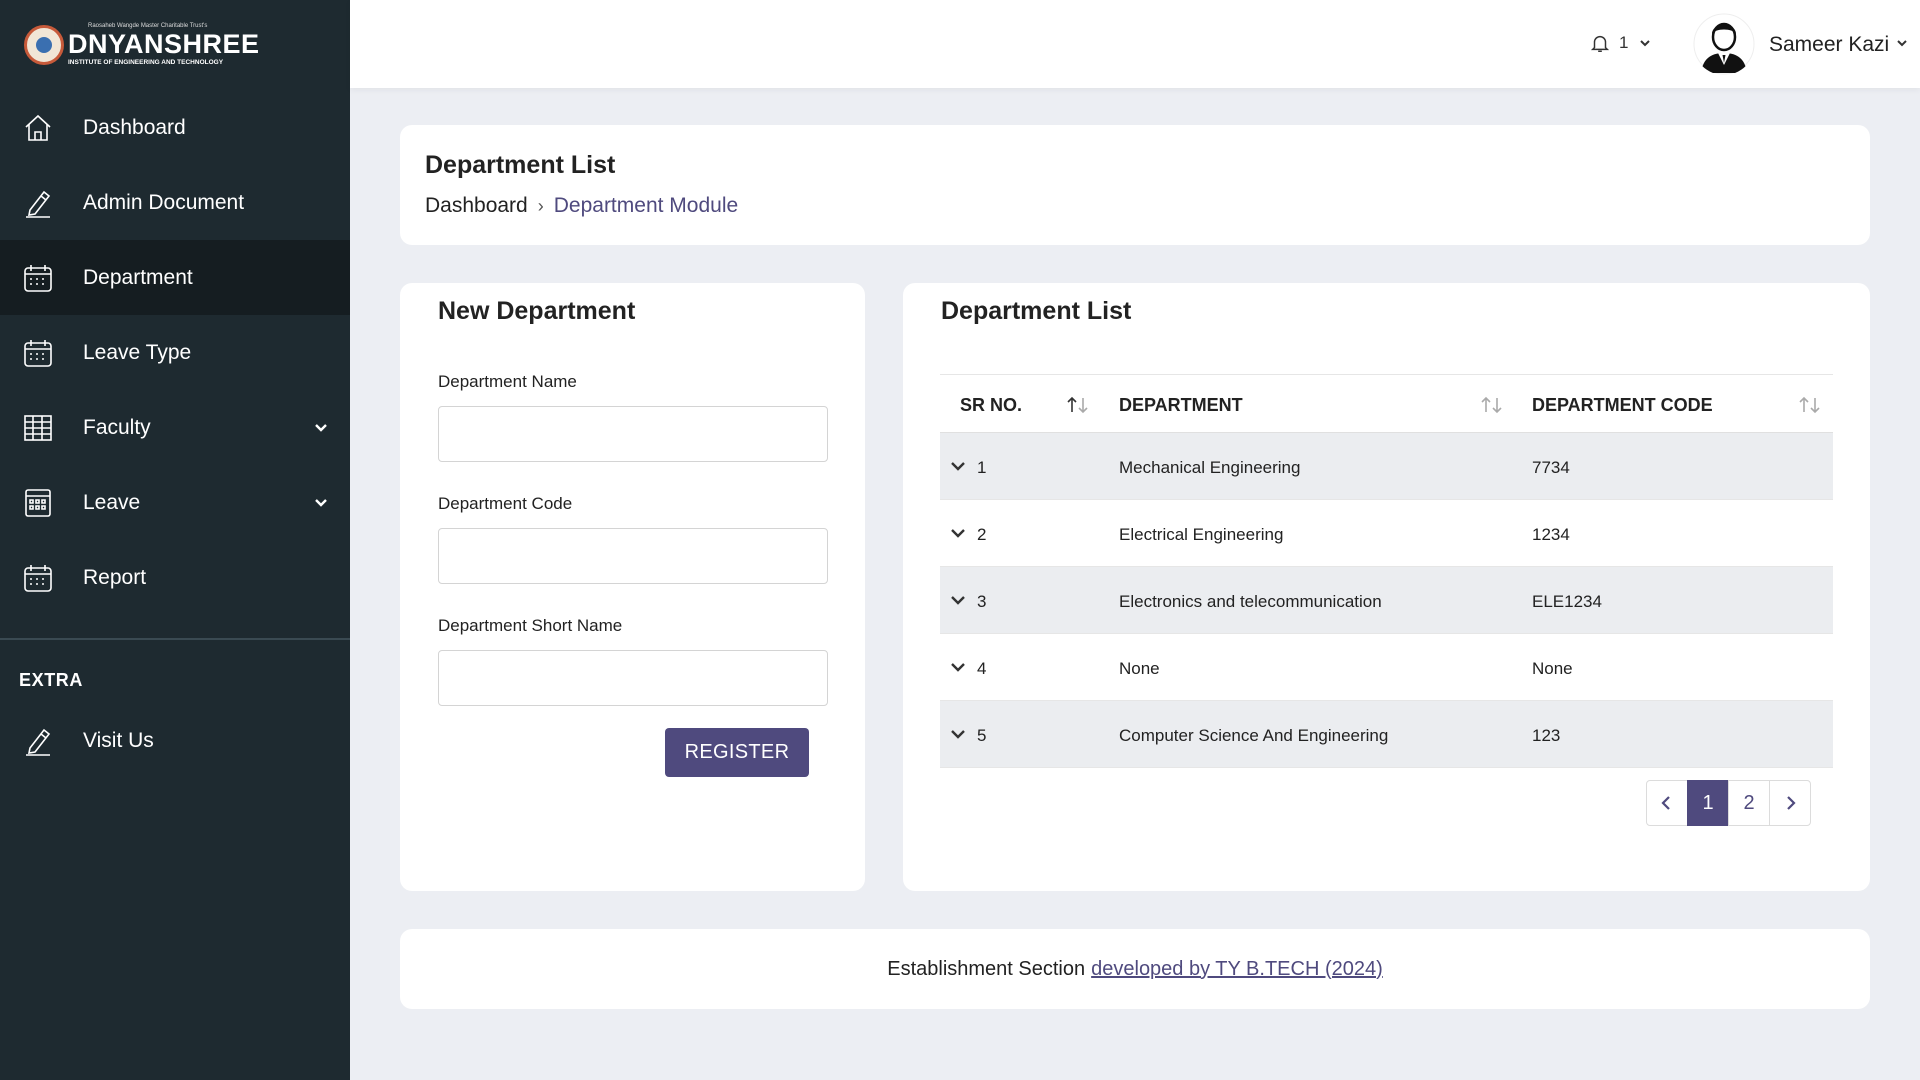 This screenshot has height=1080, width=1920. What do you see at coordinates (507, 381) in the screenshot?
I see `department-name-label: Department Name` at bounding box center [507, 381].